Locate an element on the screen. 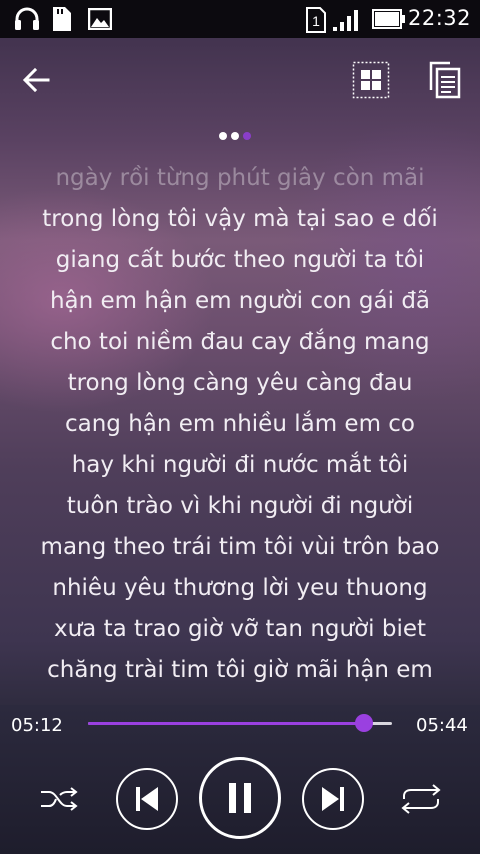 The image size is (480, 854). elapsed-time: 05:12 is located at coordinates (37, 725).